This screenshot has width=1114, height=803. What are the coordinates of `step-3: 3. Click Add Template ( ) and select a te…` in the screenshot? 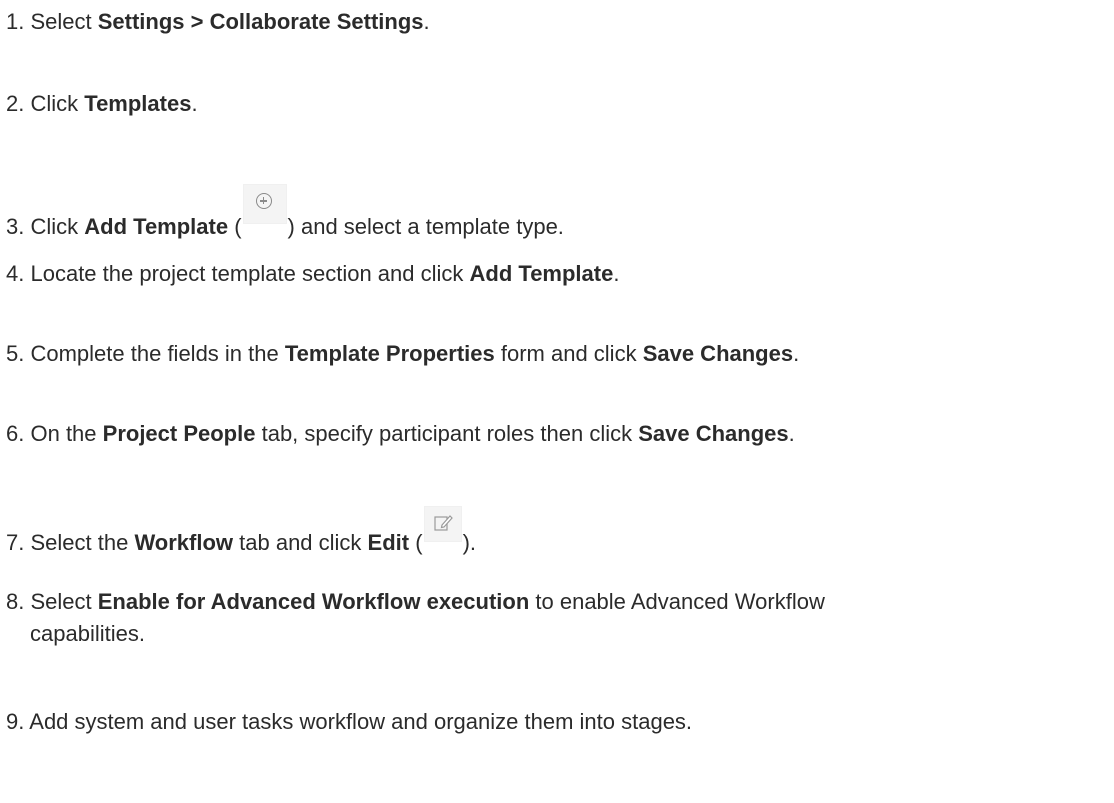 It's located at (285, 213).